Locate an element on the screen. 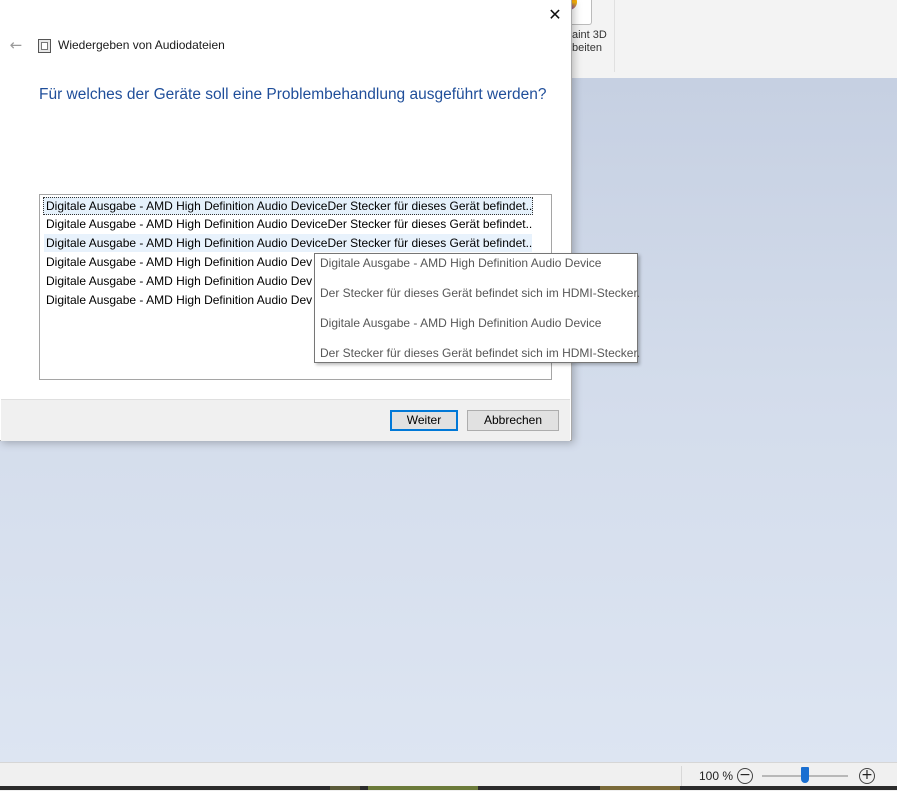 This screenshot has width=897, height=791. zoom-in-icon: + is located at coordinates (867, 776).